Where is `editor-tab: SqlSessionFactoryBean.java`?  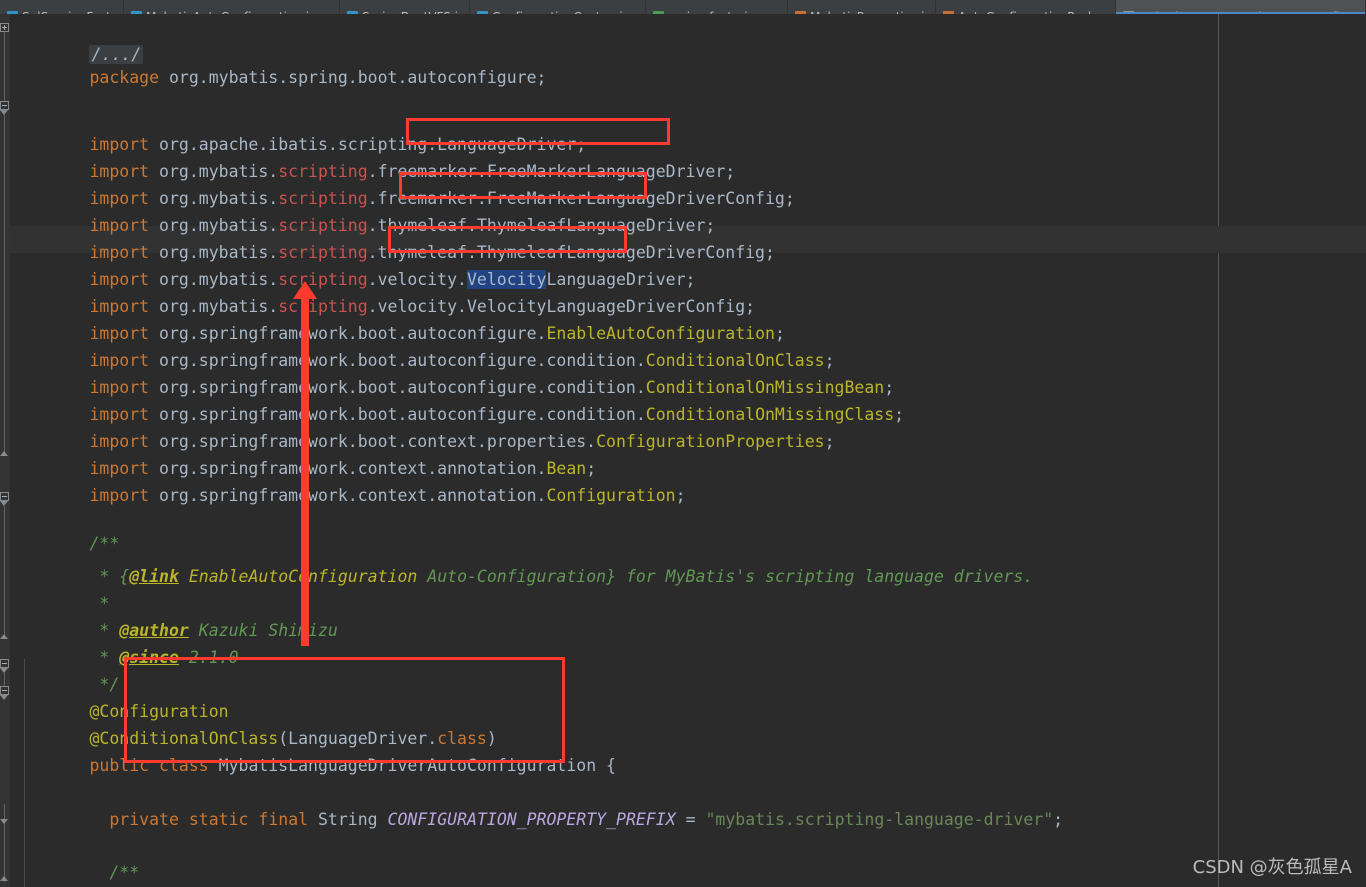
editor-tab: SqlSessionFactoryBean.java is located at coordinates (62, 7).